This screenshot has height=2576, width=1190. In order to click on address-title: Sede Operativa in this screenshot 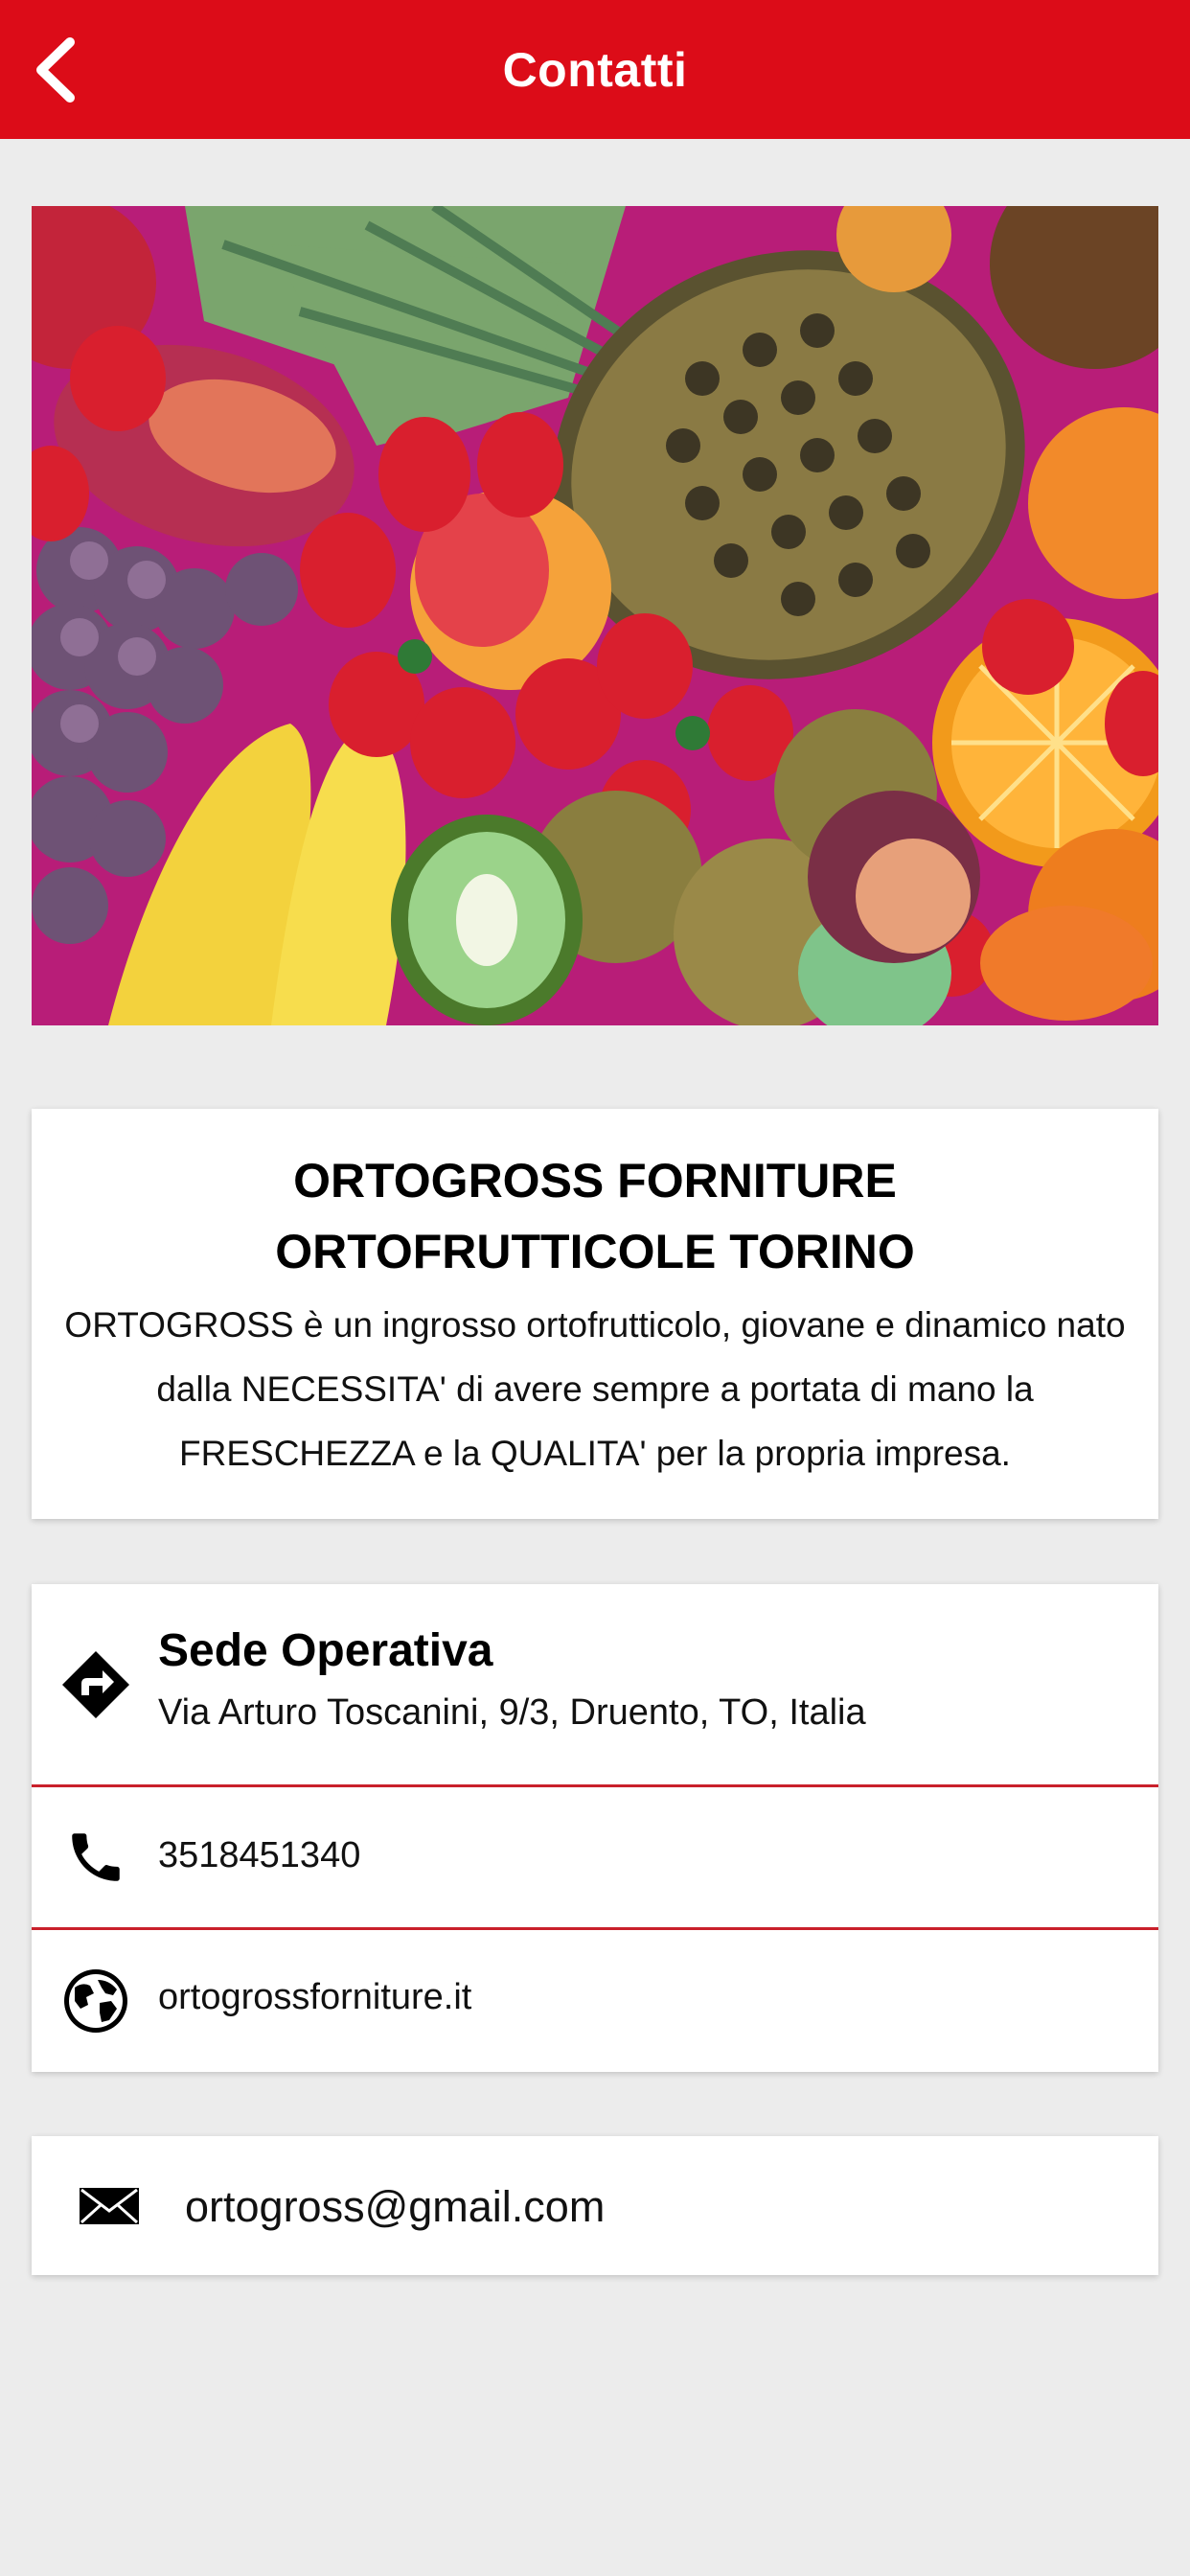, I will do `click(326, 1650)`.